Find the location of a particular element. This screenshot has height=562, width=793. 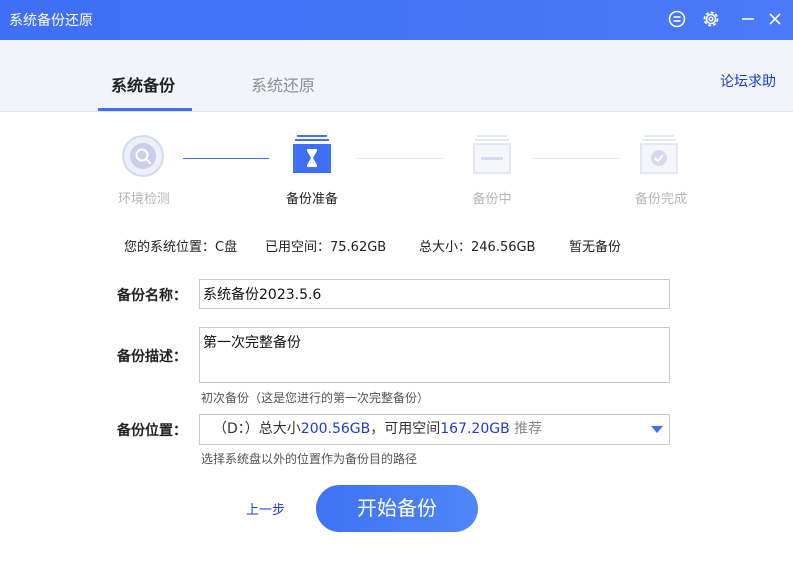

backup-complete-icon is located at coordinates (659, 157).